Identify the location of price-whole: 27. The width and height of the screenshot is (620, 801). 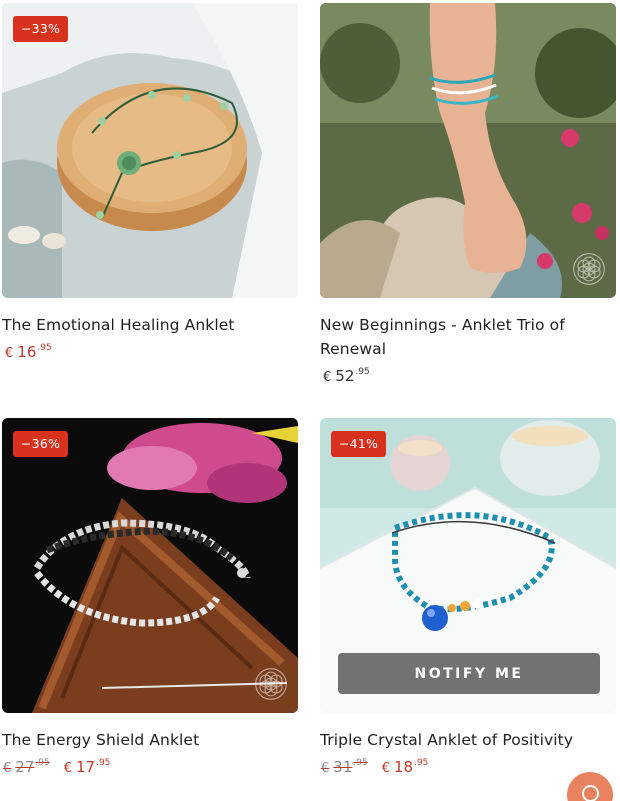
(25, 767).